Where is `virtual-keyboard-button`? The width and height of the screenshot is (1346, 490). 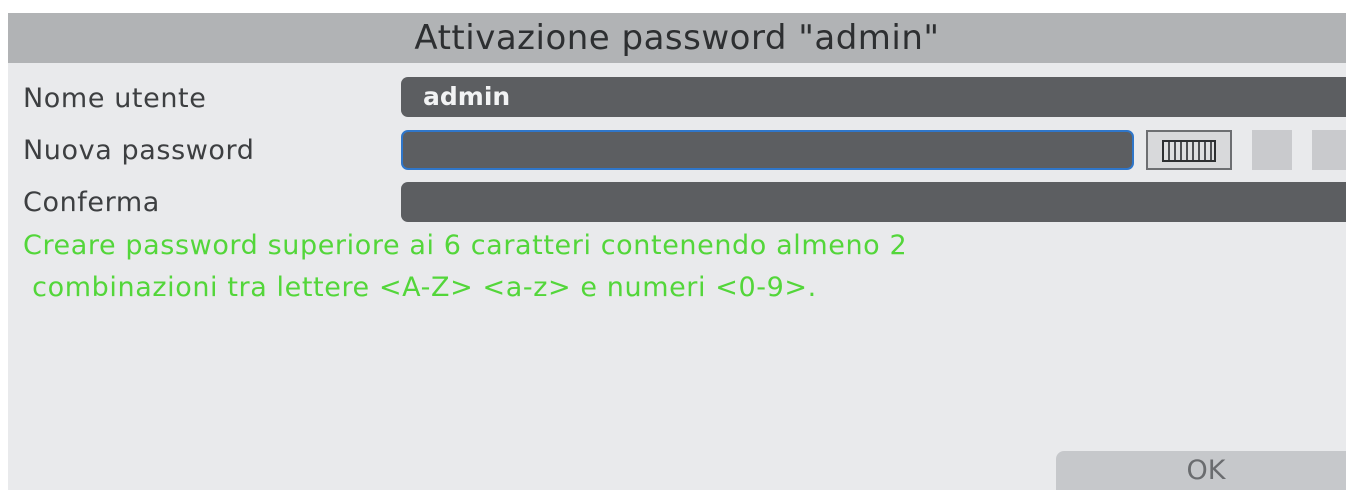 virtual-keyboard-button is located at coordinates (1189, 150).